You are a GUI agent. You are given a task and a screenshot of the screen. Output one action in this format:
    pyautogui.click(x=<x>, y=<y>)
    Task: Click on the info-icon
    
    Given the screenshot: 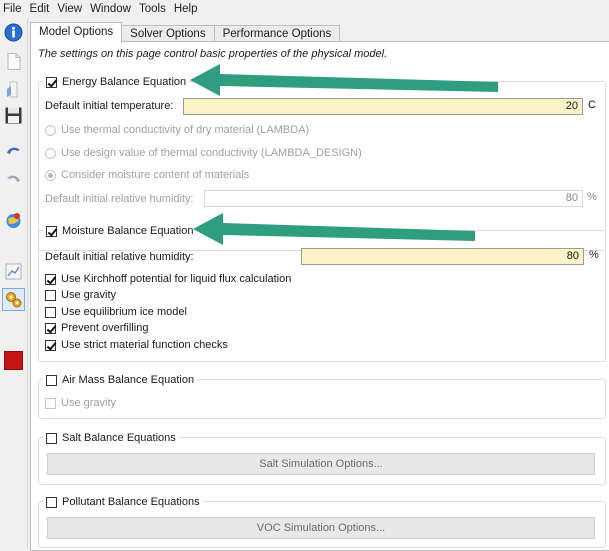 What is the action you would take?
    pyautogui.click(x=13, y=32)
    